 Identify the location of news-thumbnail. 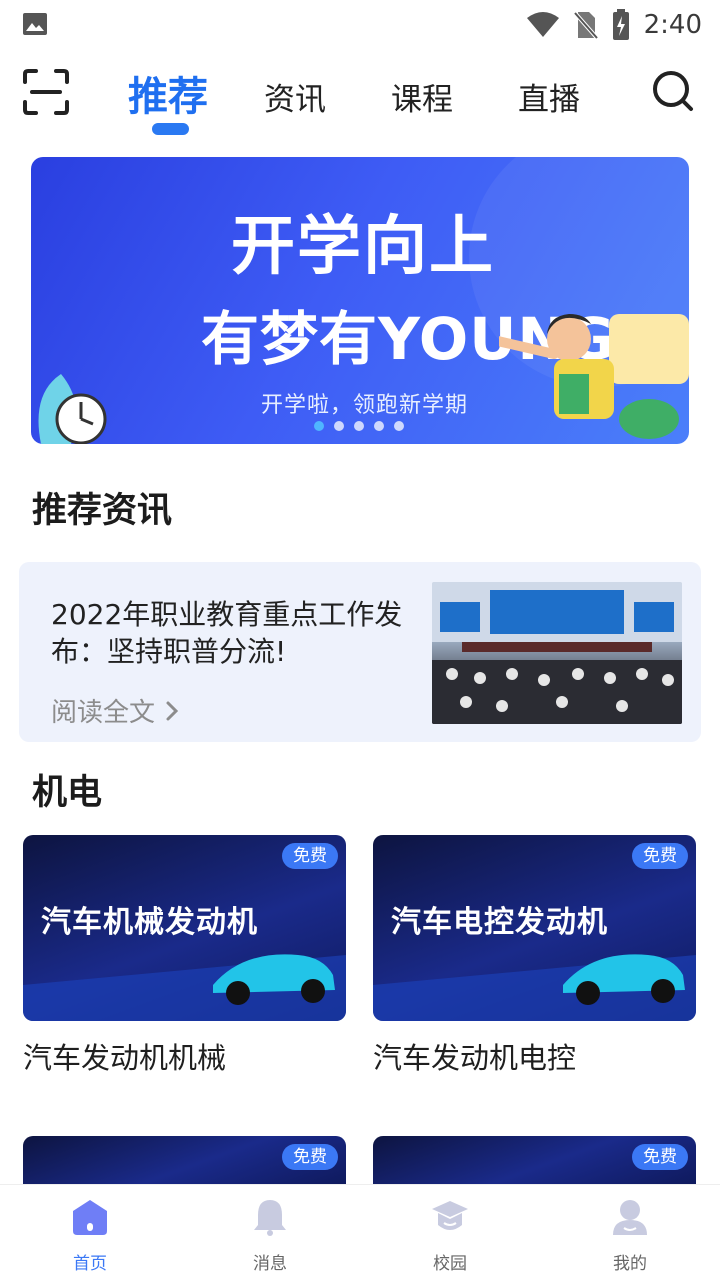
(557, 653).